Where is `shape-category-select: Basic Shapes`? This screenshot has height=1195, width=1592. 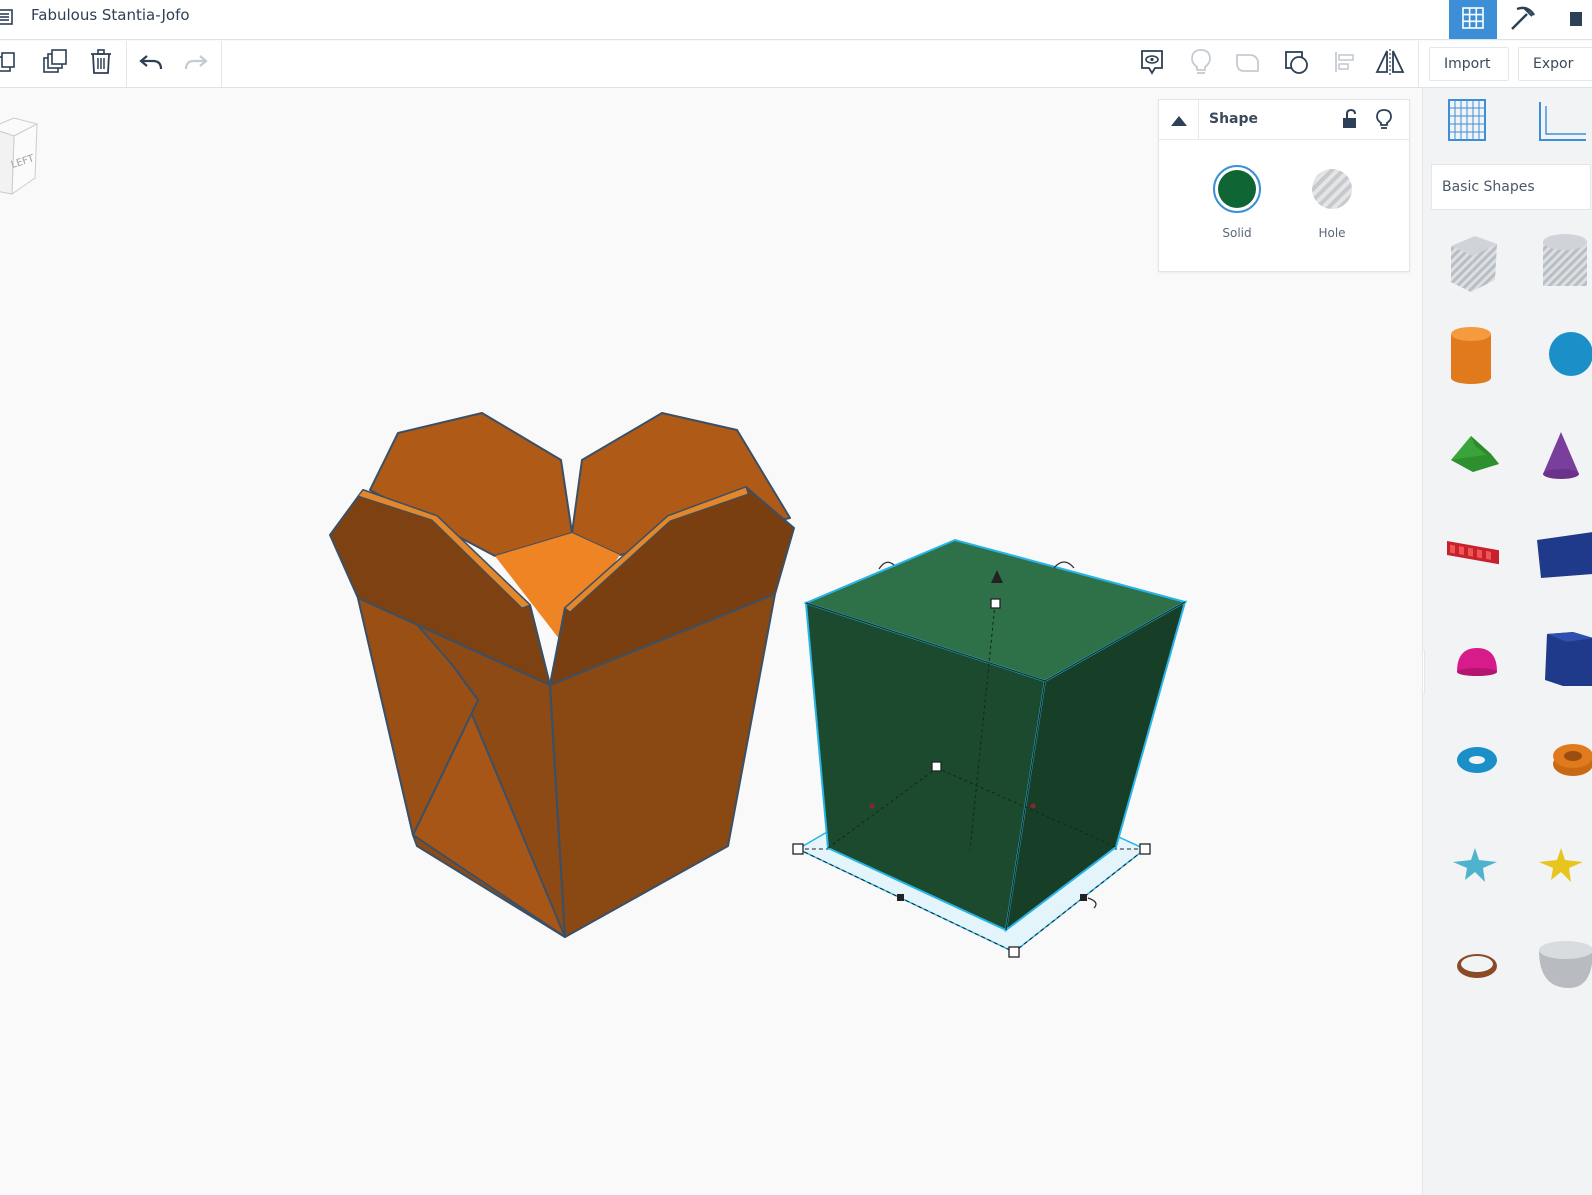 shape-category-select: Basic Shapes is located at coordinates (1511, 187).